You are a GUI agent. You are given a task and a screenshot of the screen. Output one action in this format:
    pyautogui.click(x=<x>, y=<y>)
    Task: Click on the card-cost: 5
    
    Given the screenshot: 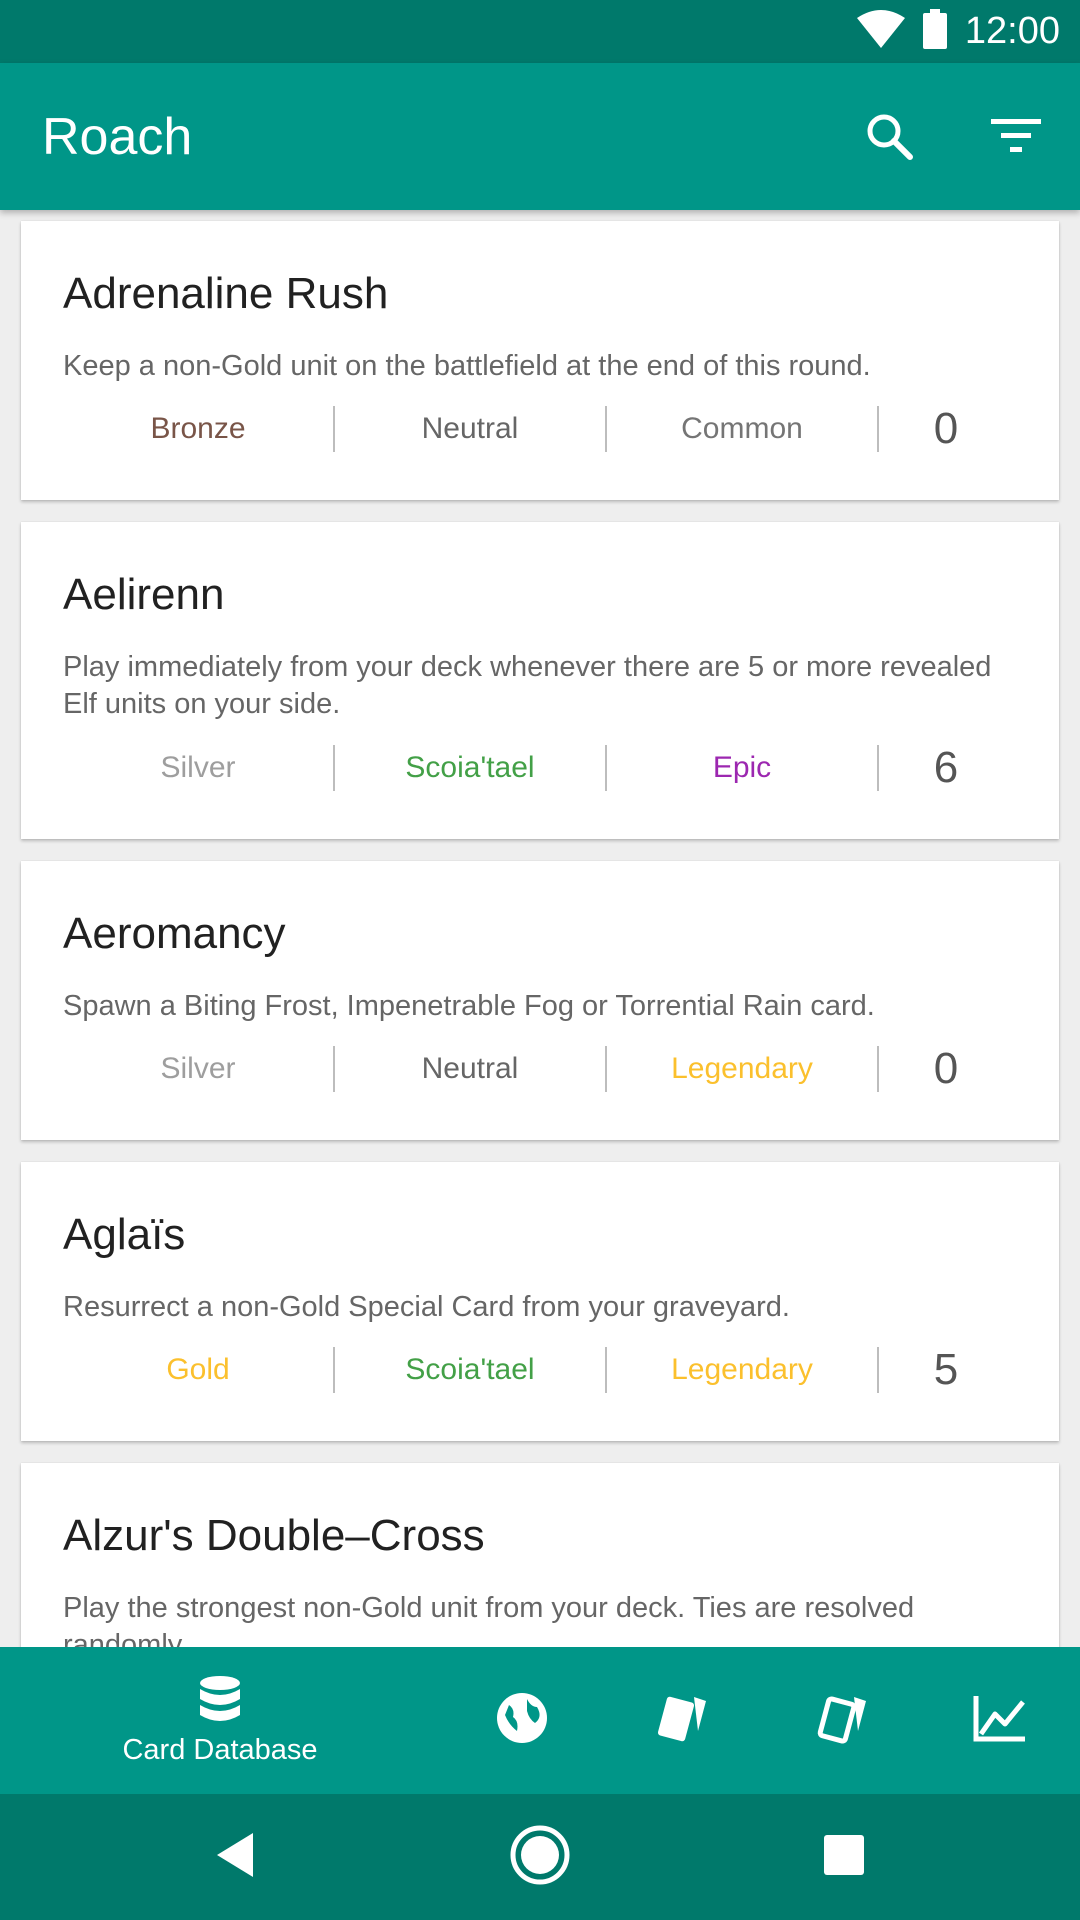 What is the action you would take?
    pyautogui.click(x=946, y=1369)
    